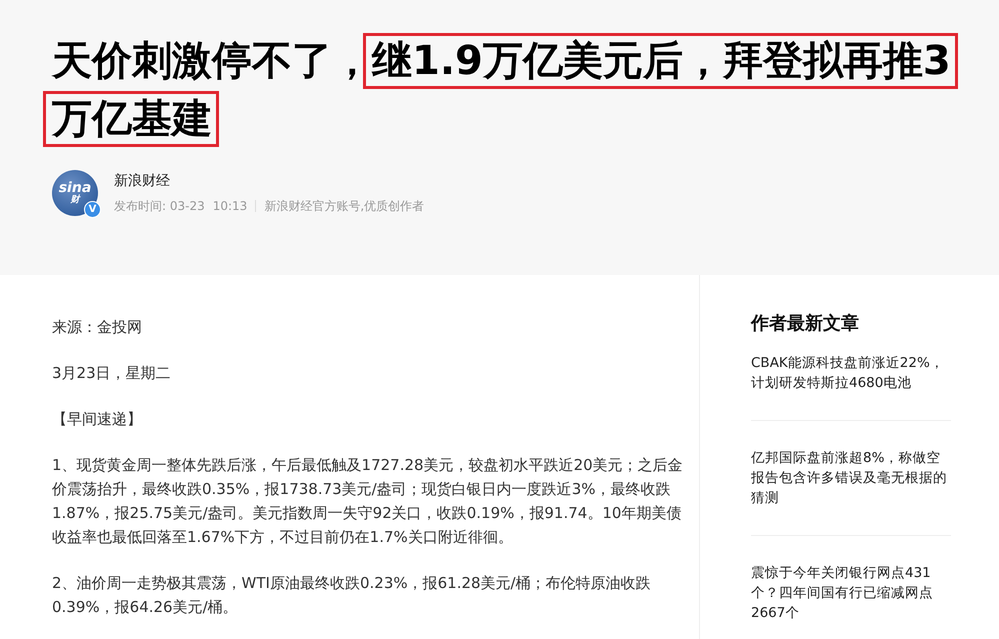  I want to click on article-paragraph: 来源：金投网, so click(97, 327).